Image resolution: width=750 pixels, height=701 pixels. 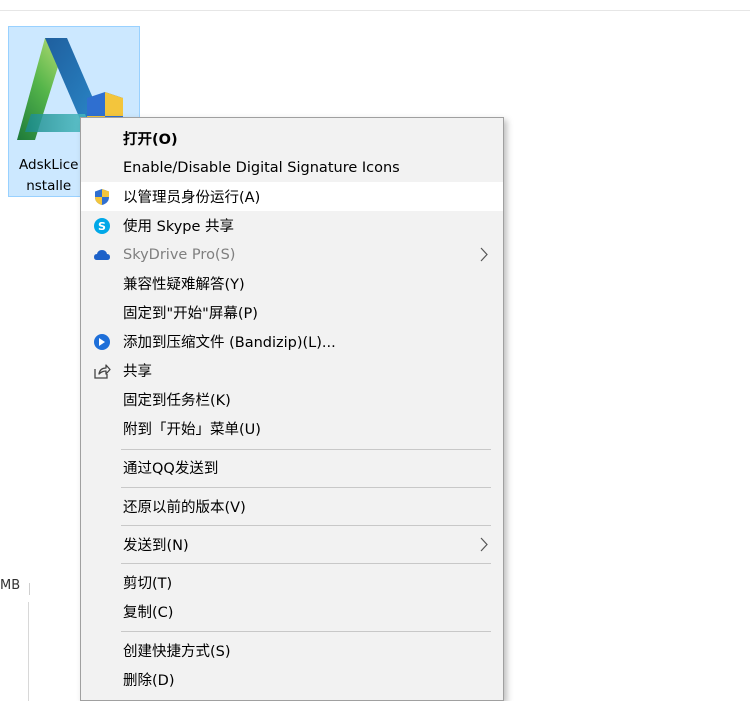 What do you see at coordinates (190, 314) in the screenshot?
I see `menu-label: 固定到"开始"屏幕(P)` at bounding box center [190, 314].